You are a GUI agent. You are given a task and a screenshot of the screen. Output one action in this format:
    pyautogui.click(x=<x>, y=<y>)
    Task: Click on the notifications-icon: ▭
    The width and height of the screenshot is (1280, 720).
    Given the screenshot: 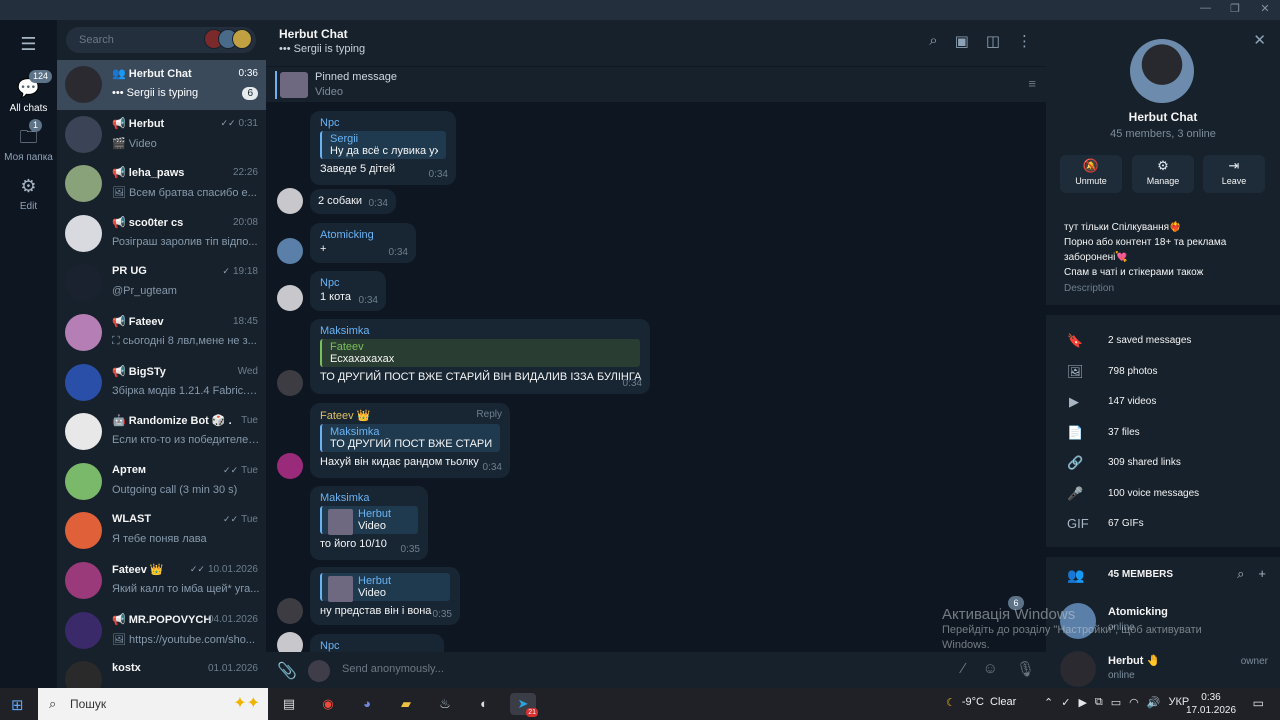 What is the action you would take?
    pyautogui.click(x=1258, y=703)
    